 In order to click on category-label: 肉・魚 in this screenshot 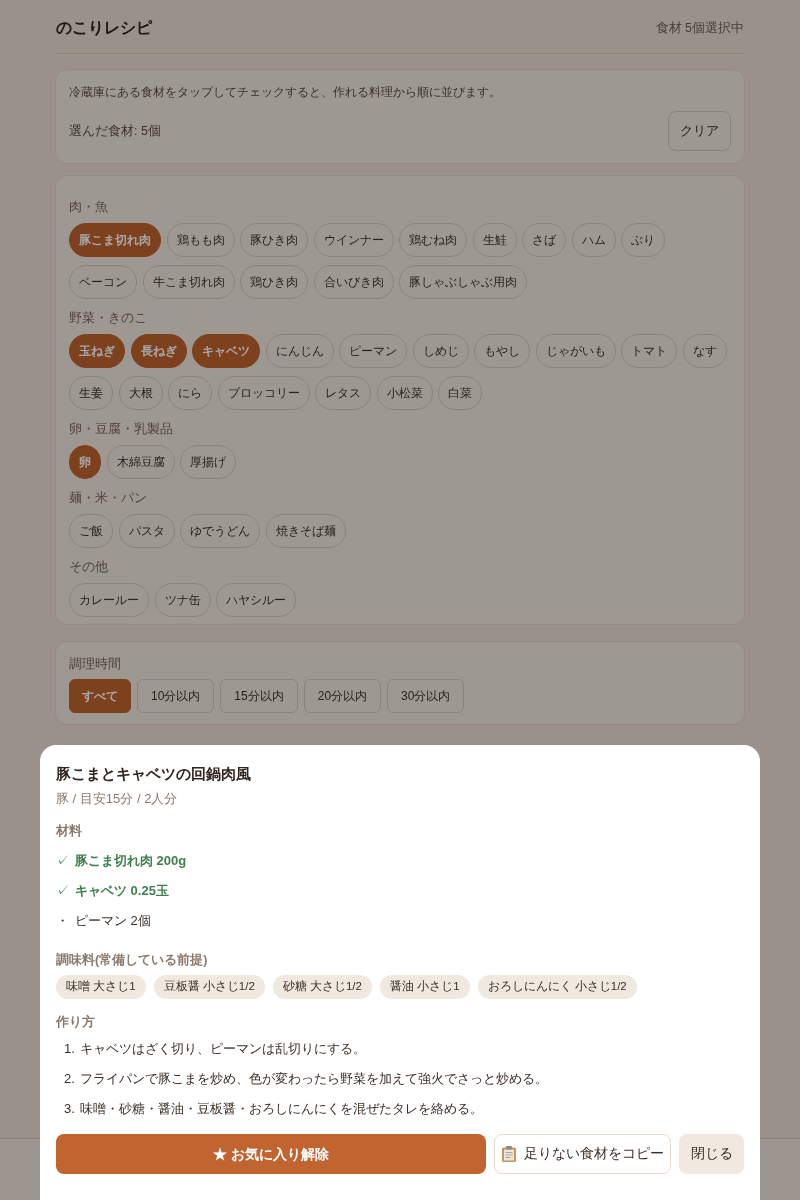, I will do `click(89, 207)`.